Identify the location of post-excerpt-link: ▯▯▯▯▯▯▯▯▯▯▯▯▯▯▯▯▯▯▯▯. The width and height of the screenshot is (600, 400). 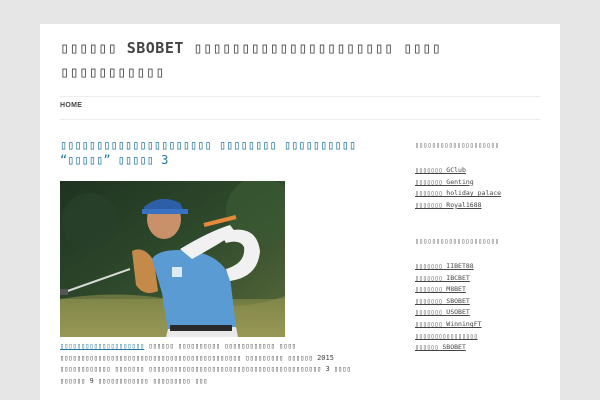
(102, 346).